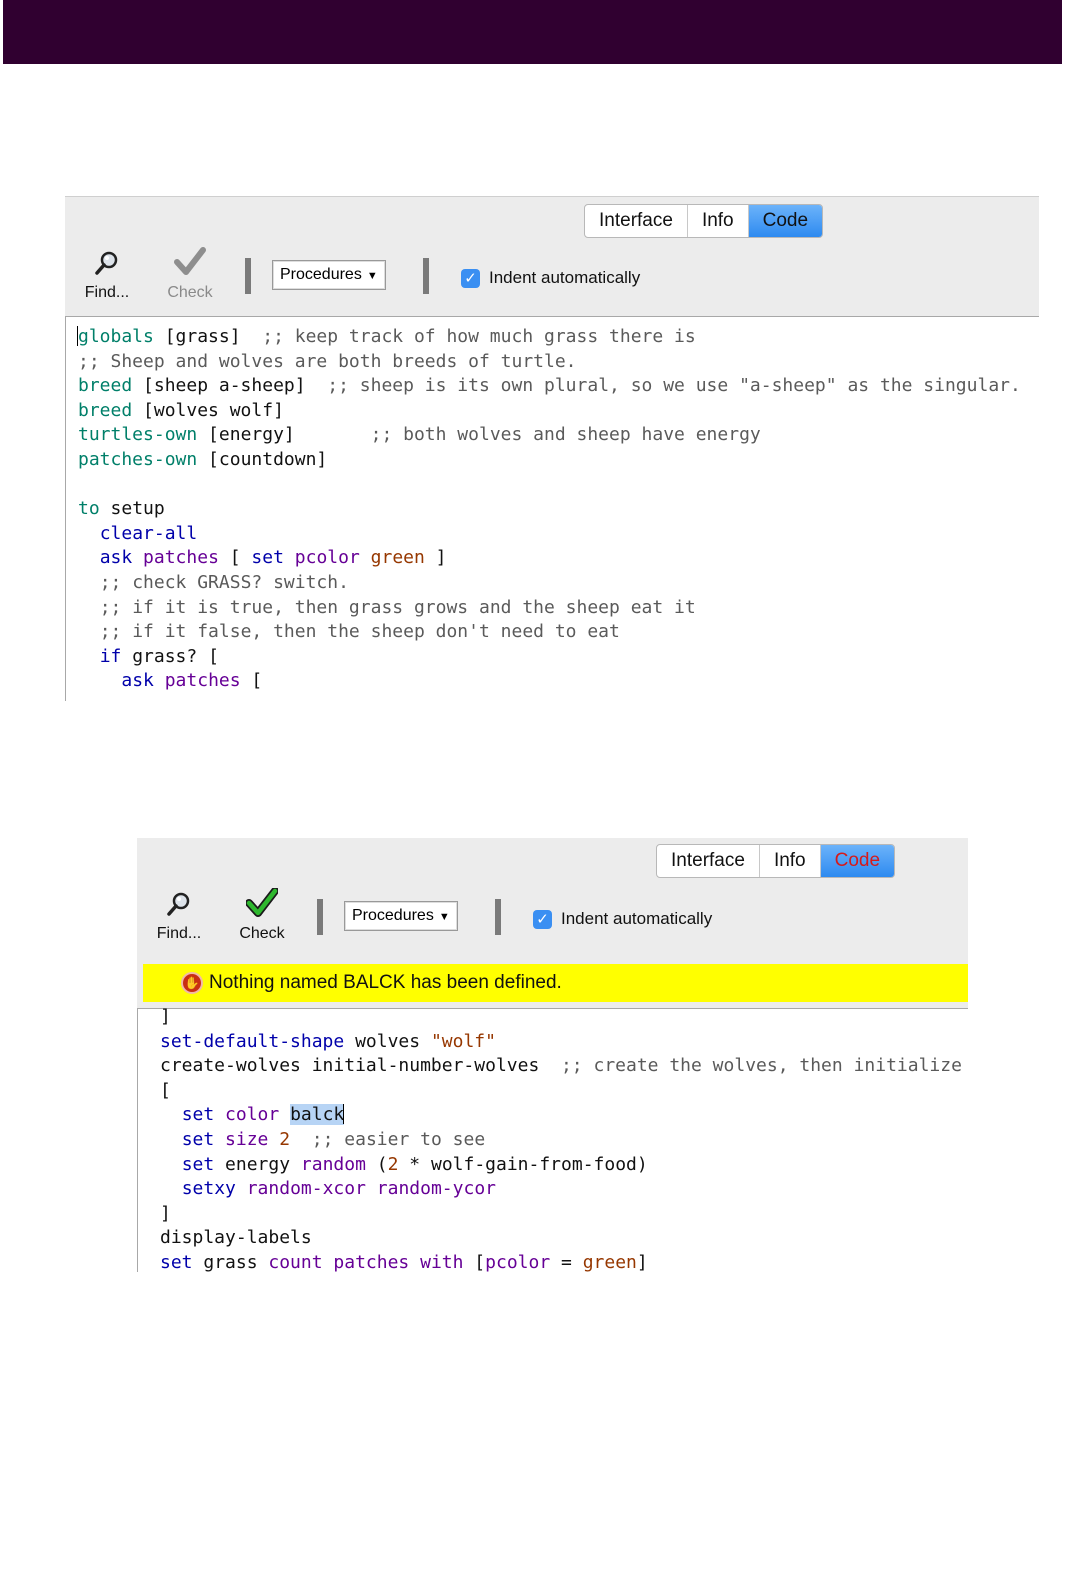 Image resolution: width=1075 pixels, height=1569 pixels. Describe the element at coordinates (190, 261) in the screenshot. I see `gray-checkmark-icon` at that location.